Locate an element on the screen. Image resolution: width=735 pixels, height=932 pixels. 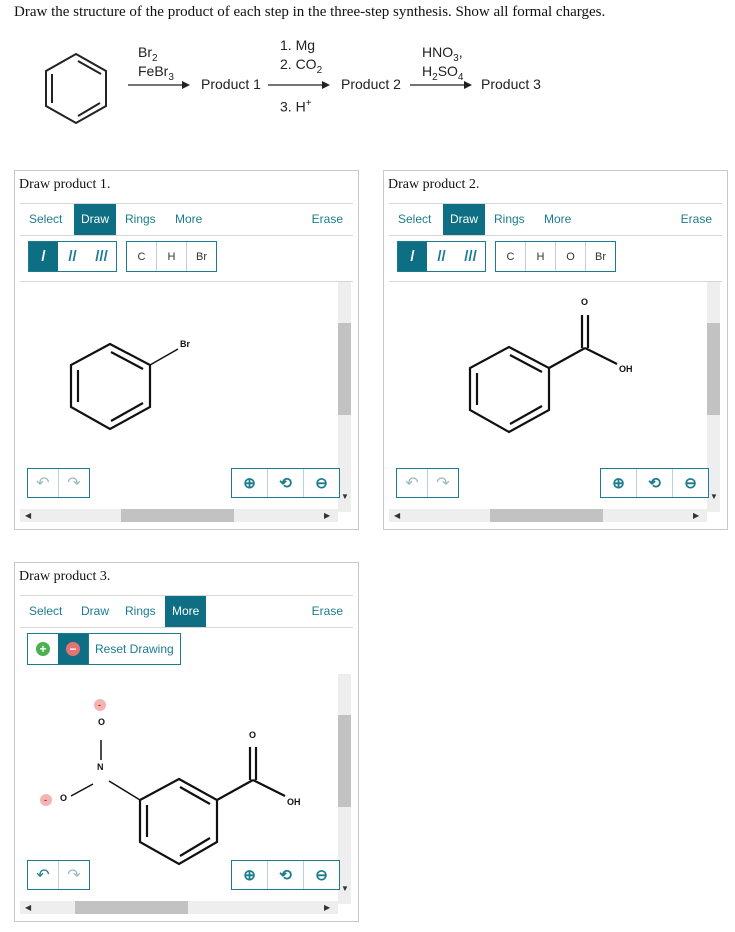
reagent-mg: 1. Mg is located at coordinates (298, 45).